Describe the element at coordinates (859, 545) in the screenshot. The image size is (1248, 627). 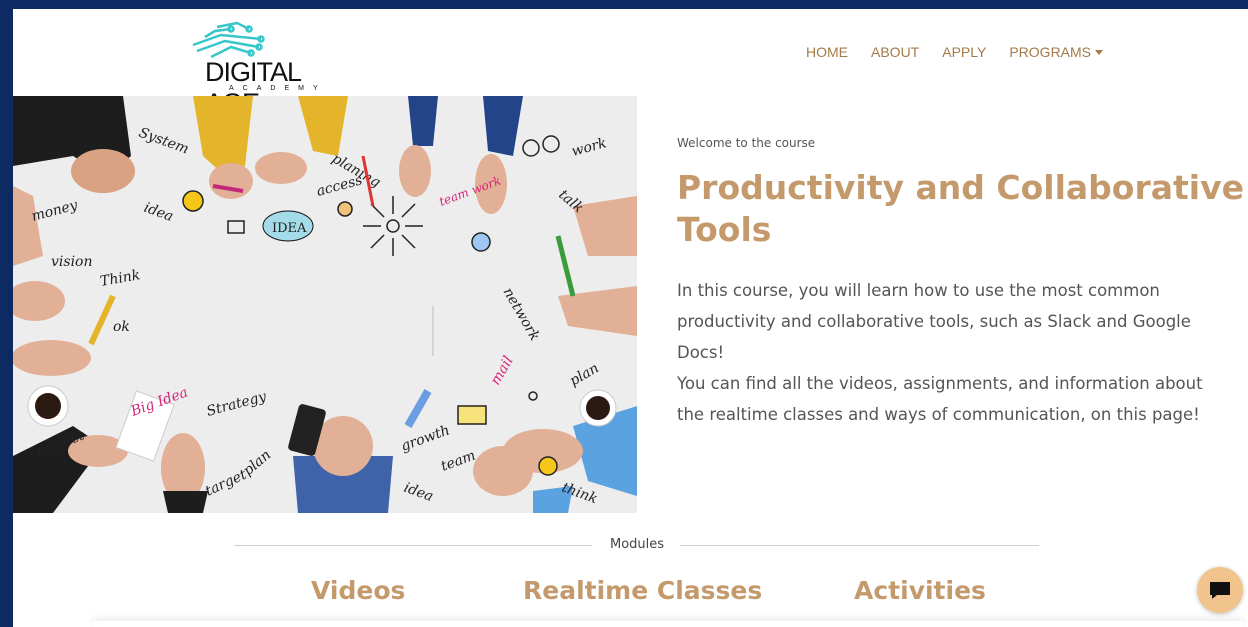
I see `divider-right` at that location.